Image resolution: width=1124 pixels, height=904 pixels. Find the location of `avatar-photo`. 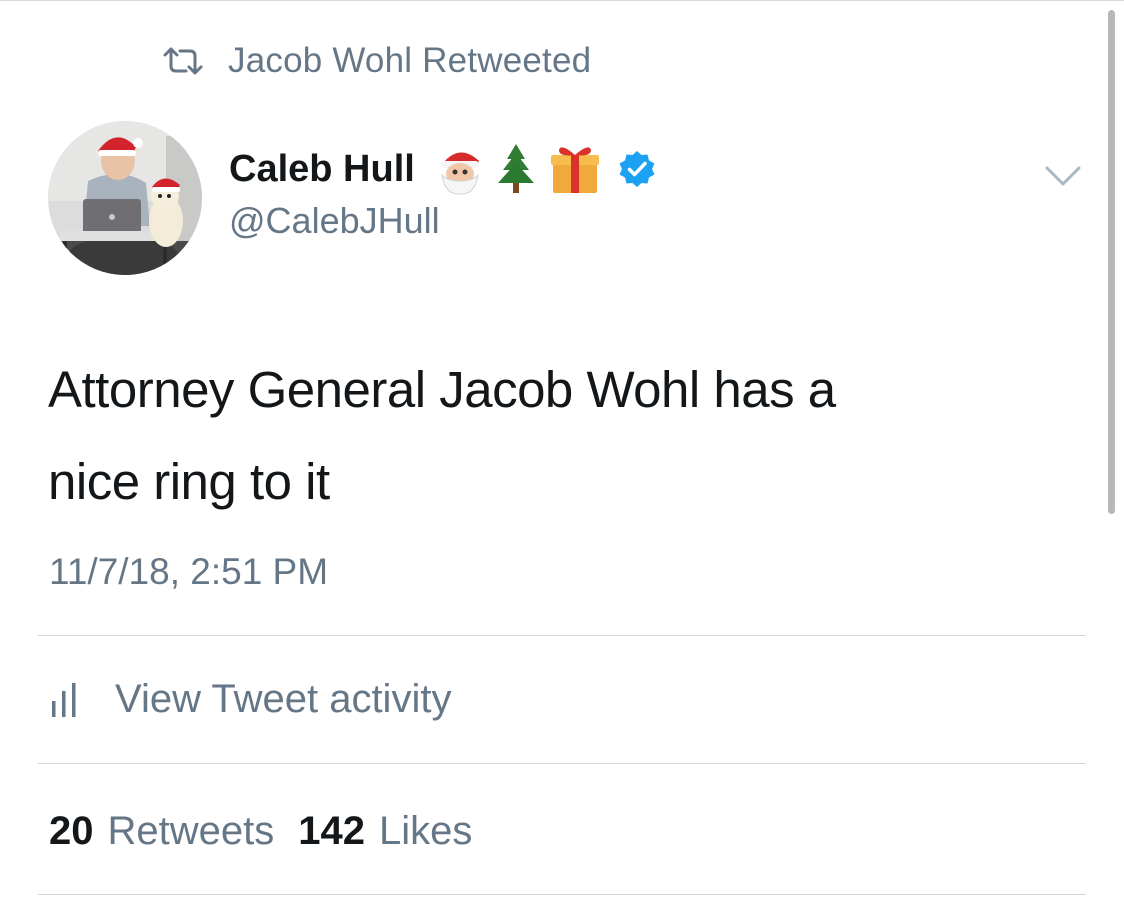

avatar-photo is located at coordinates (125, 198).